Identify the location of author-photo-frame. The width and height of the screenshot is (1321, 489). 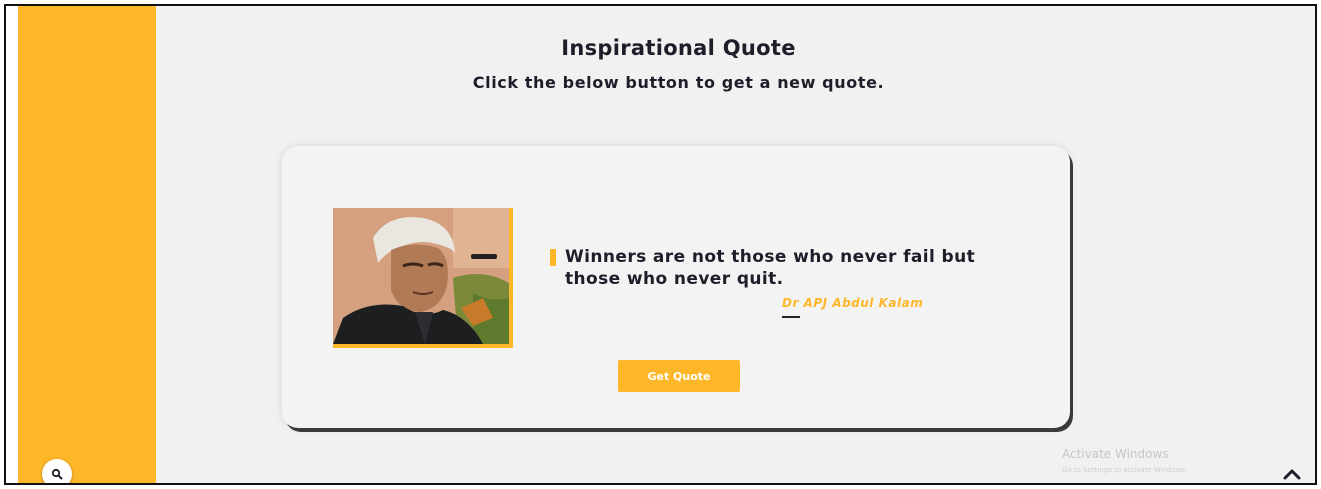
(423, 278).